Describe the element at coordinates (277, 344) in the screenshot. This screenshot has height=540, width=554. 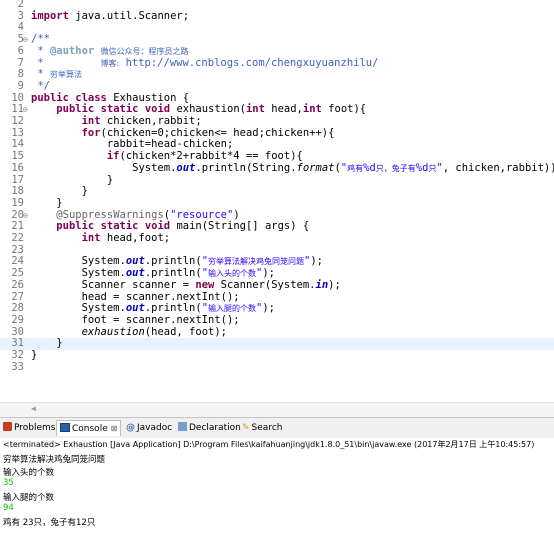
I see `code-line: 31 }` at that location.